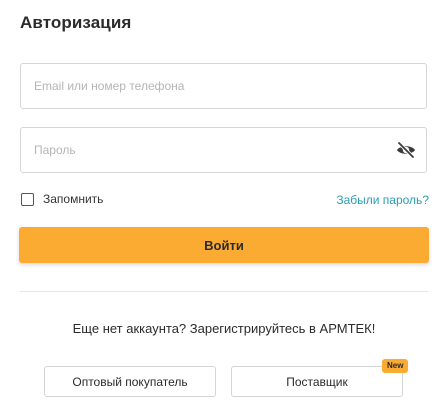 The height and width of the screenshot is (420, 448). I want to click on page-title: Авторизация, so click(76, 22).